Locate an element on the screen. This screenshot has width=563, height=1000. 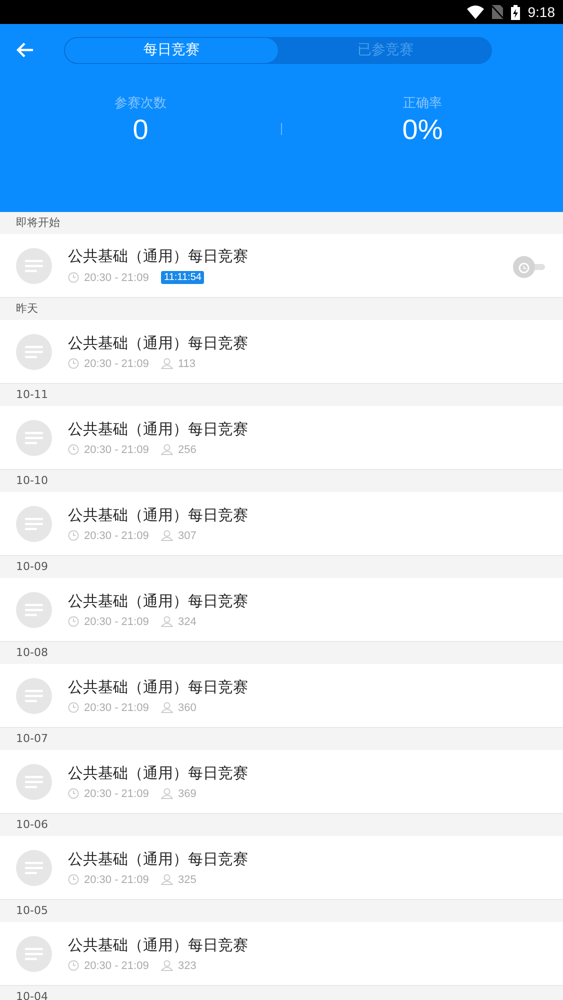
section-heading: 10-04 is located at coordinates (32, 995).